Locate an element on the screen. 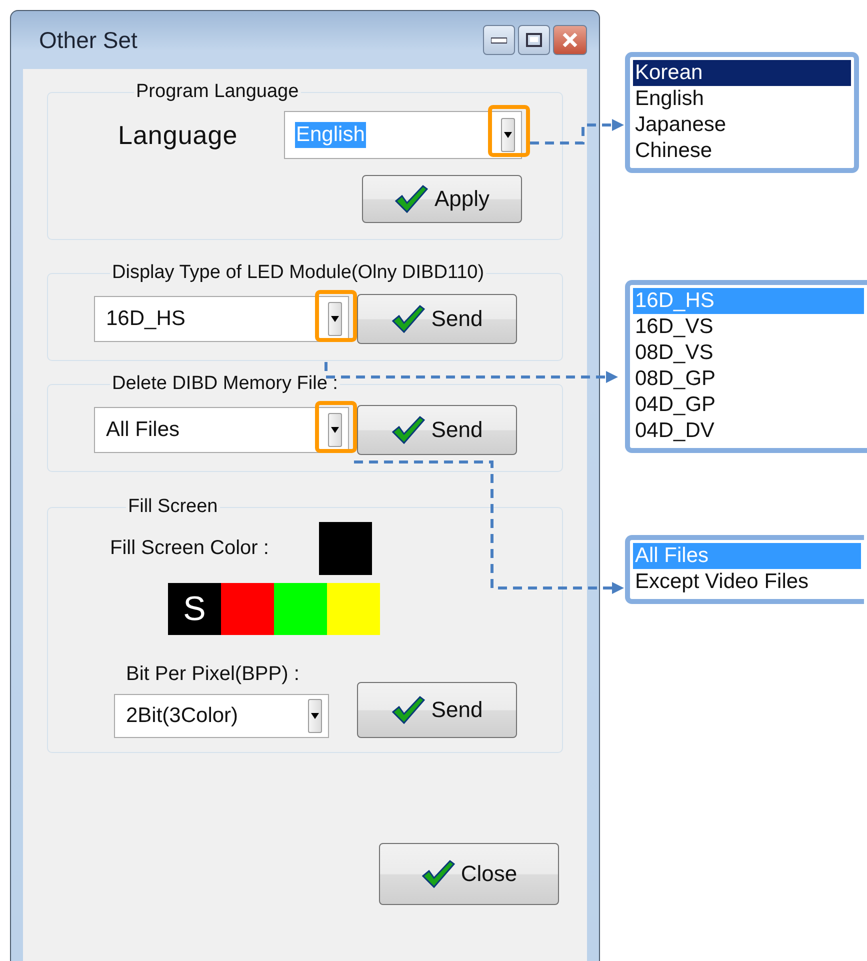 The width and height of the screenshot is (867, 961). dropdown-field: 2Bit(3Color) is located at coordinates (221, 716).